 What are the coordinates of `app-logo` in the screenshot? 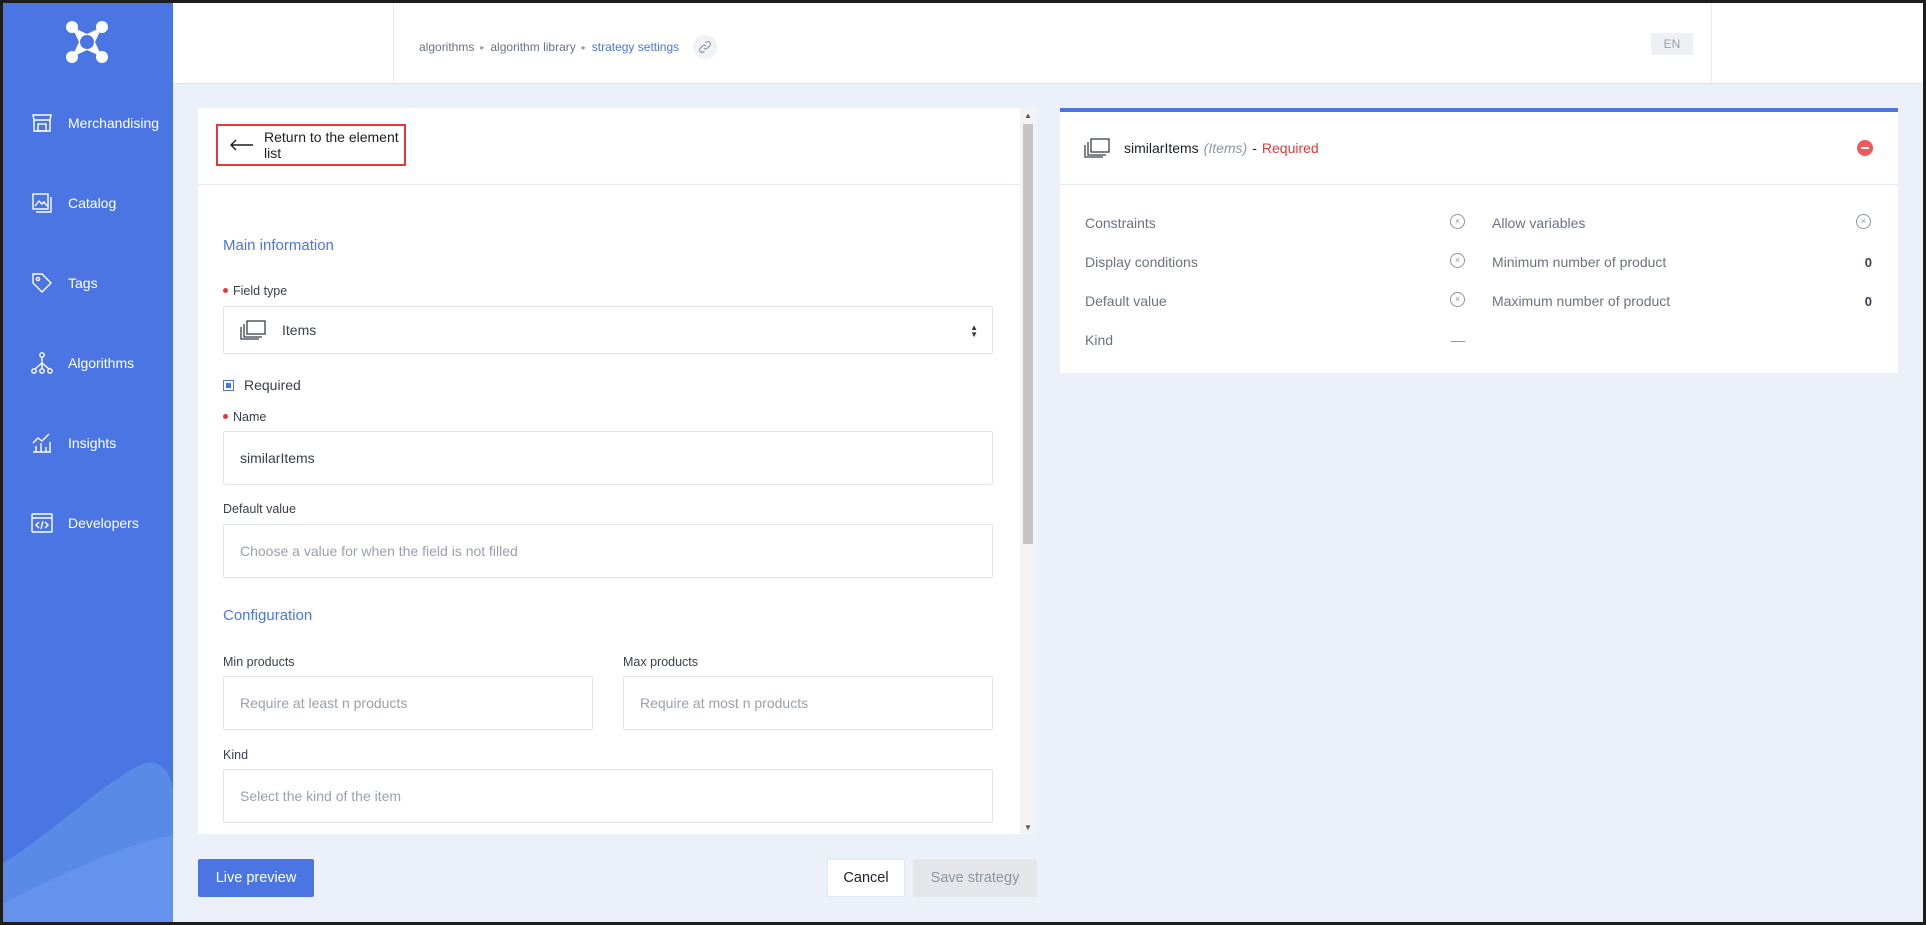 It's located at (86, 42).